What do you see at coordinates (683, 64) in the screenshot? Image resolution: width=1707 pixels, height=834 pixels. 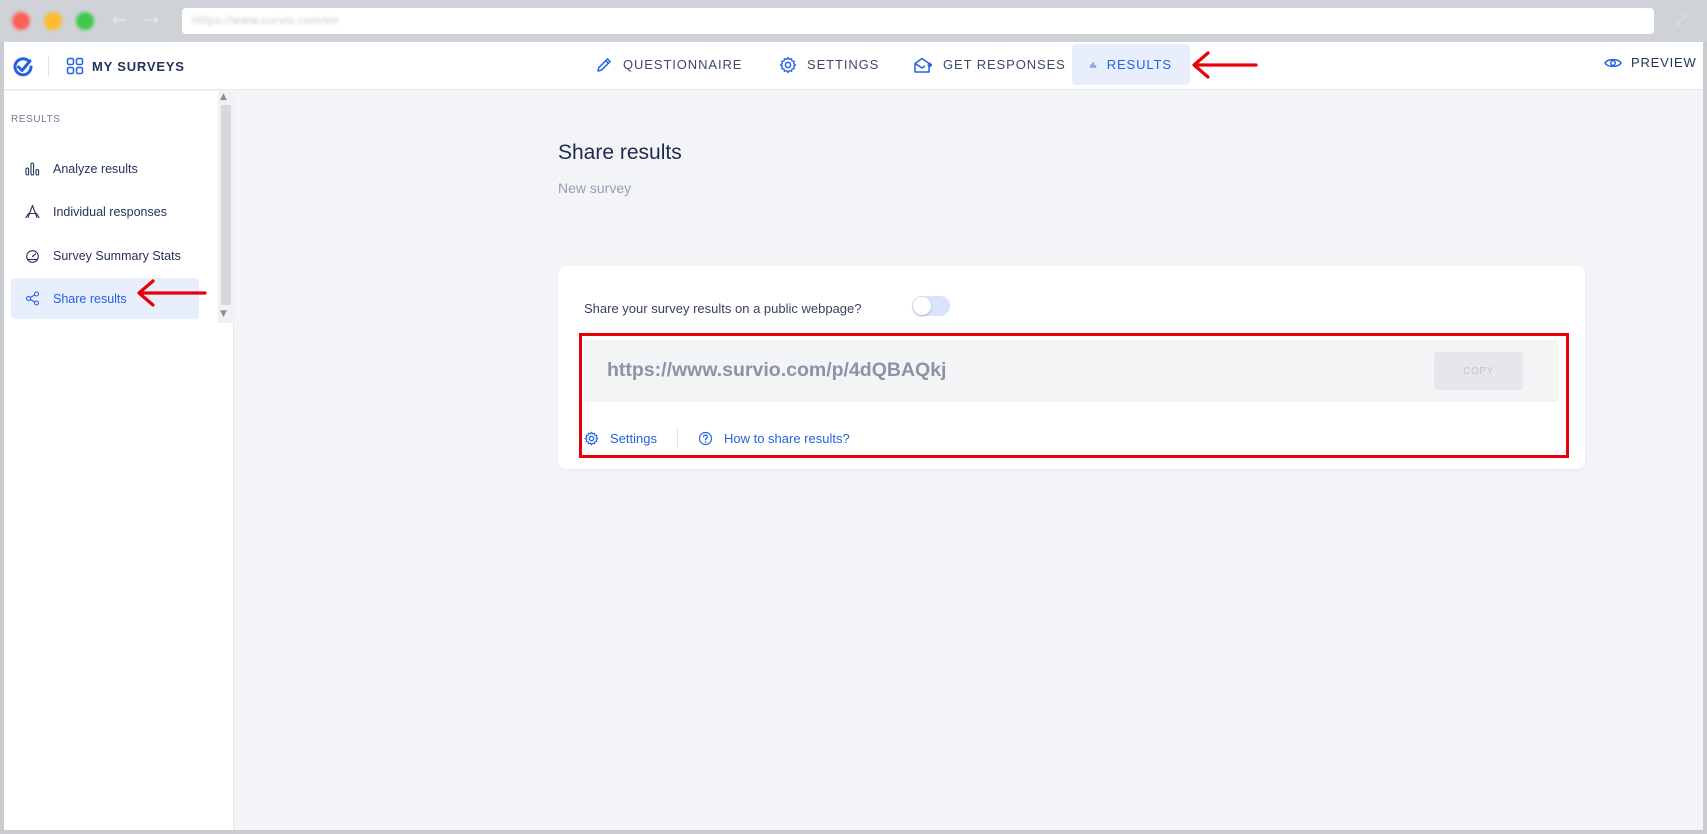 I see `tab-questionnaire-label: QUESTIONNAIRE` at bounding box center [683, 64].